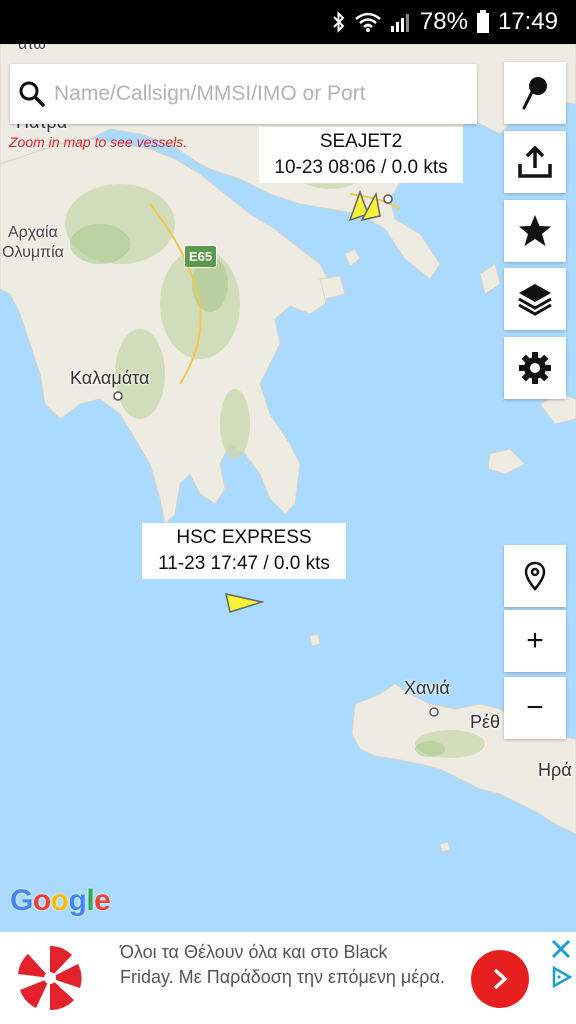 The image size is (576, 1024). I want to click on zoom-in-button: +, so click(535, 641).